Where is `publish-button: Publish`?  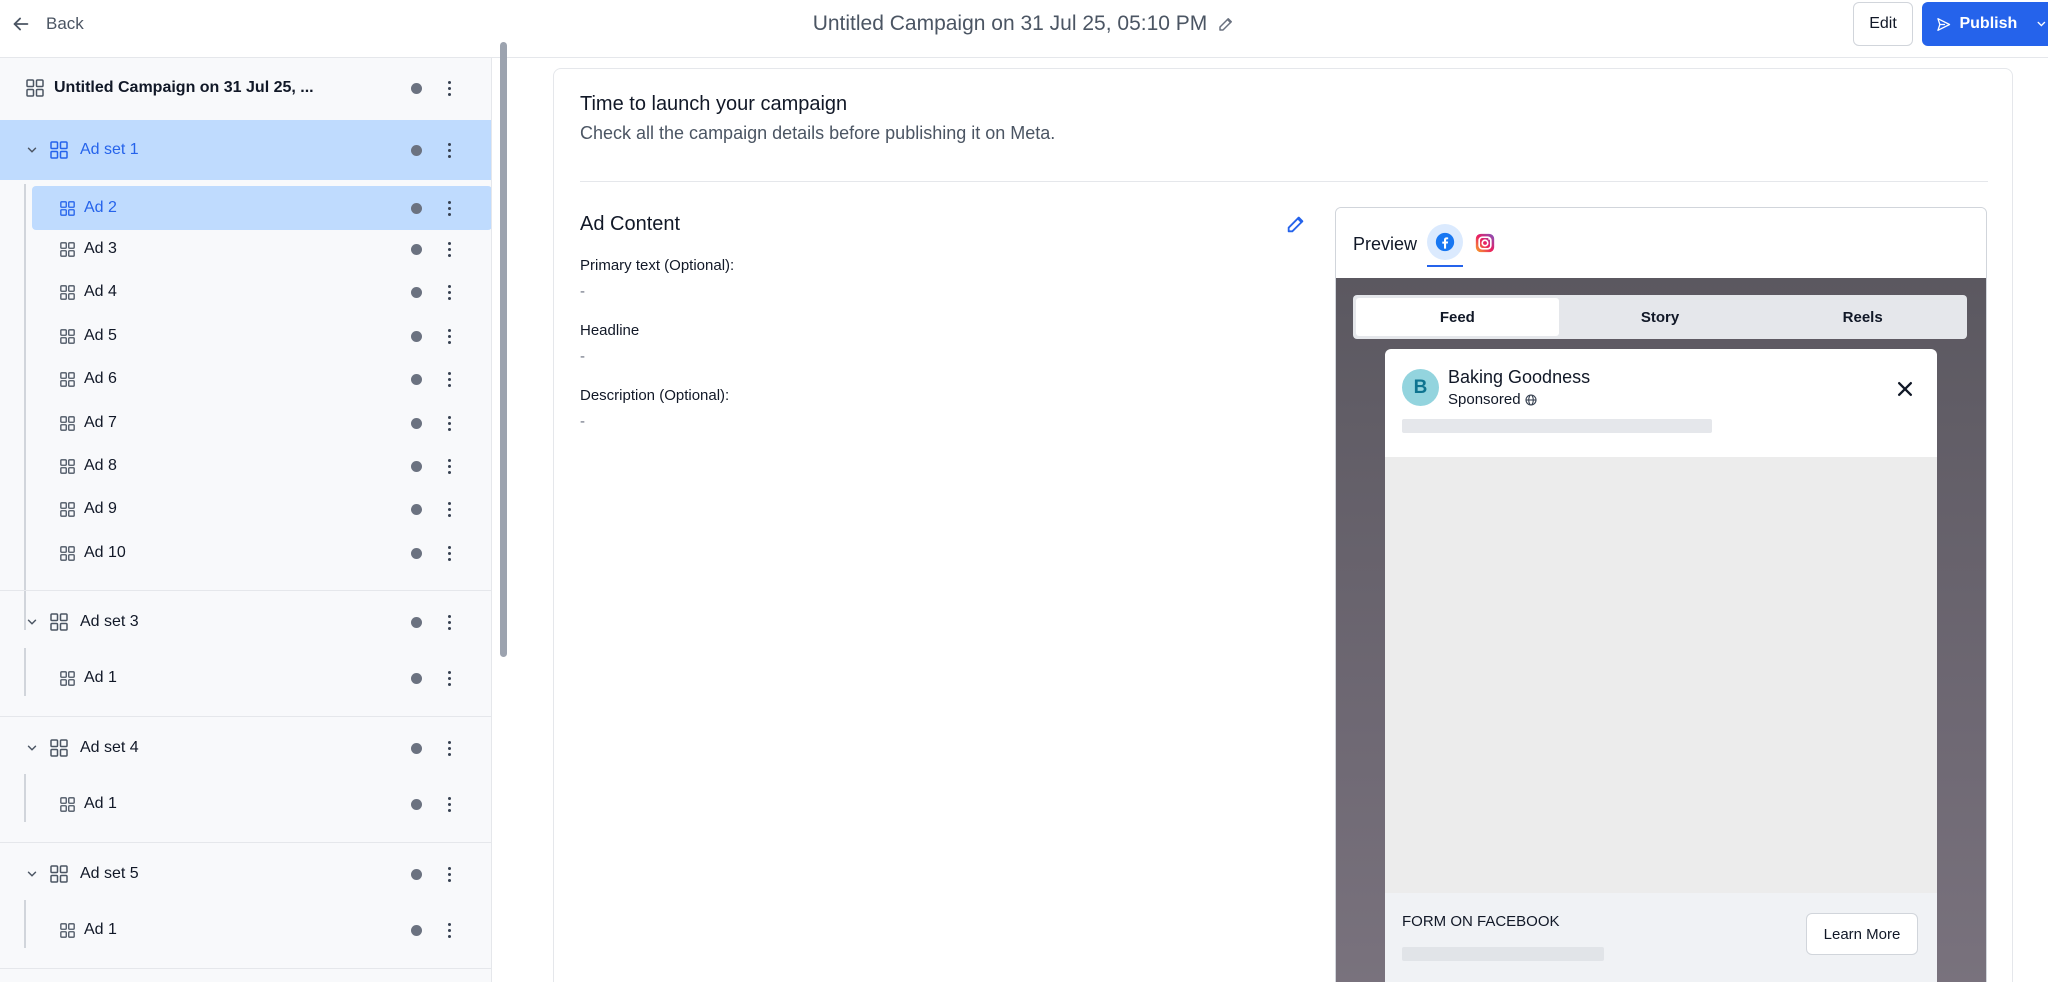 publish-button: Publish is located at coordinates (1985, 24).